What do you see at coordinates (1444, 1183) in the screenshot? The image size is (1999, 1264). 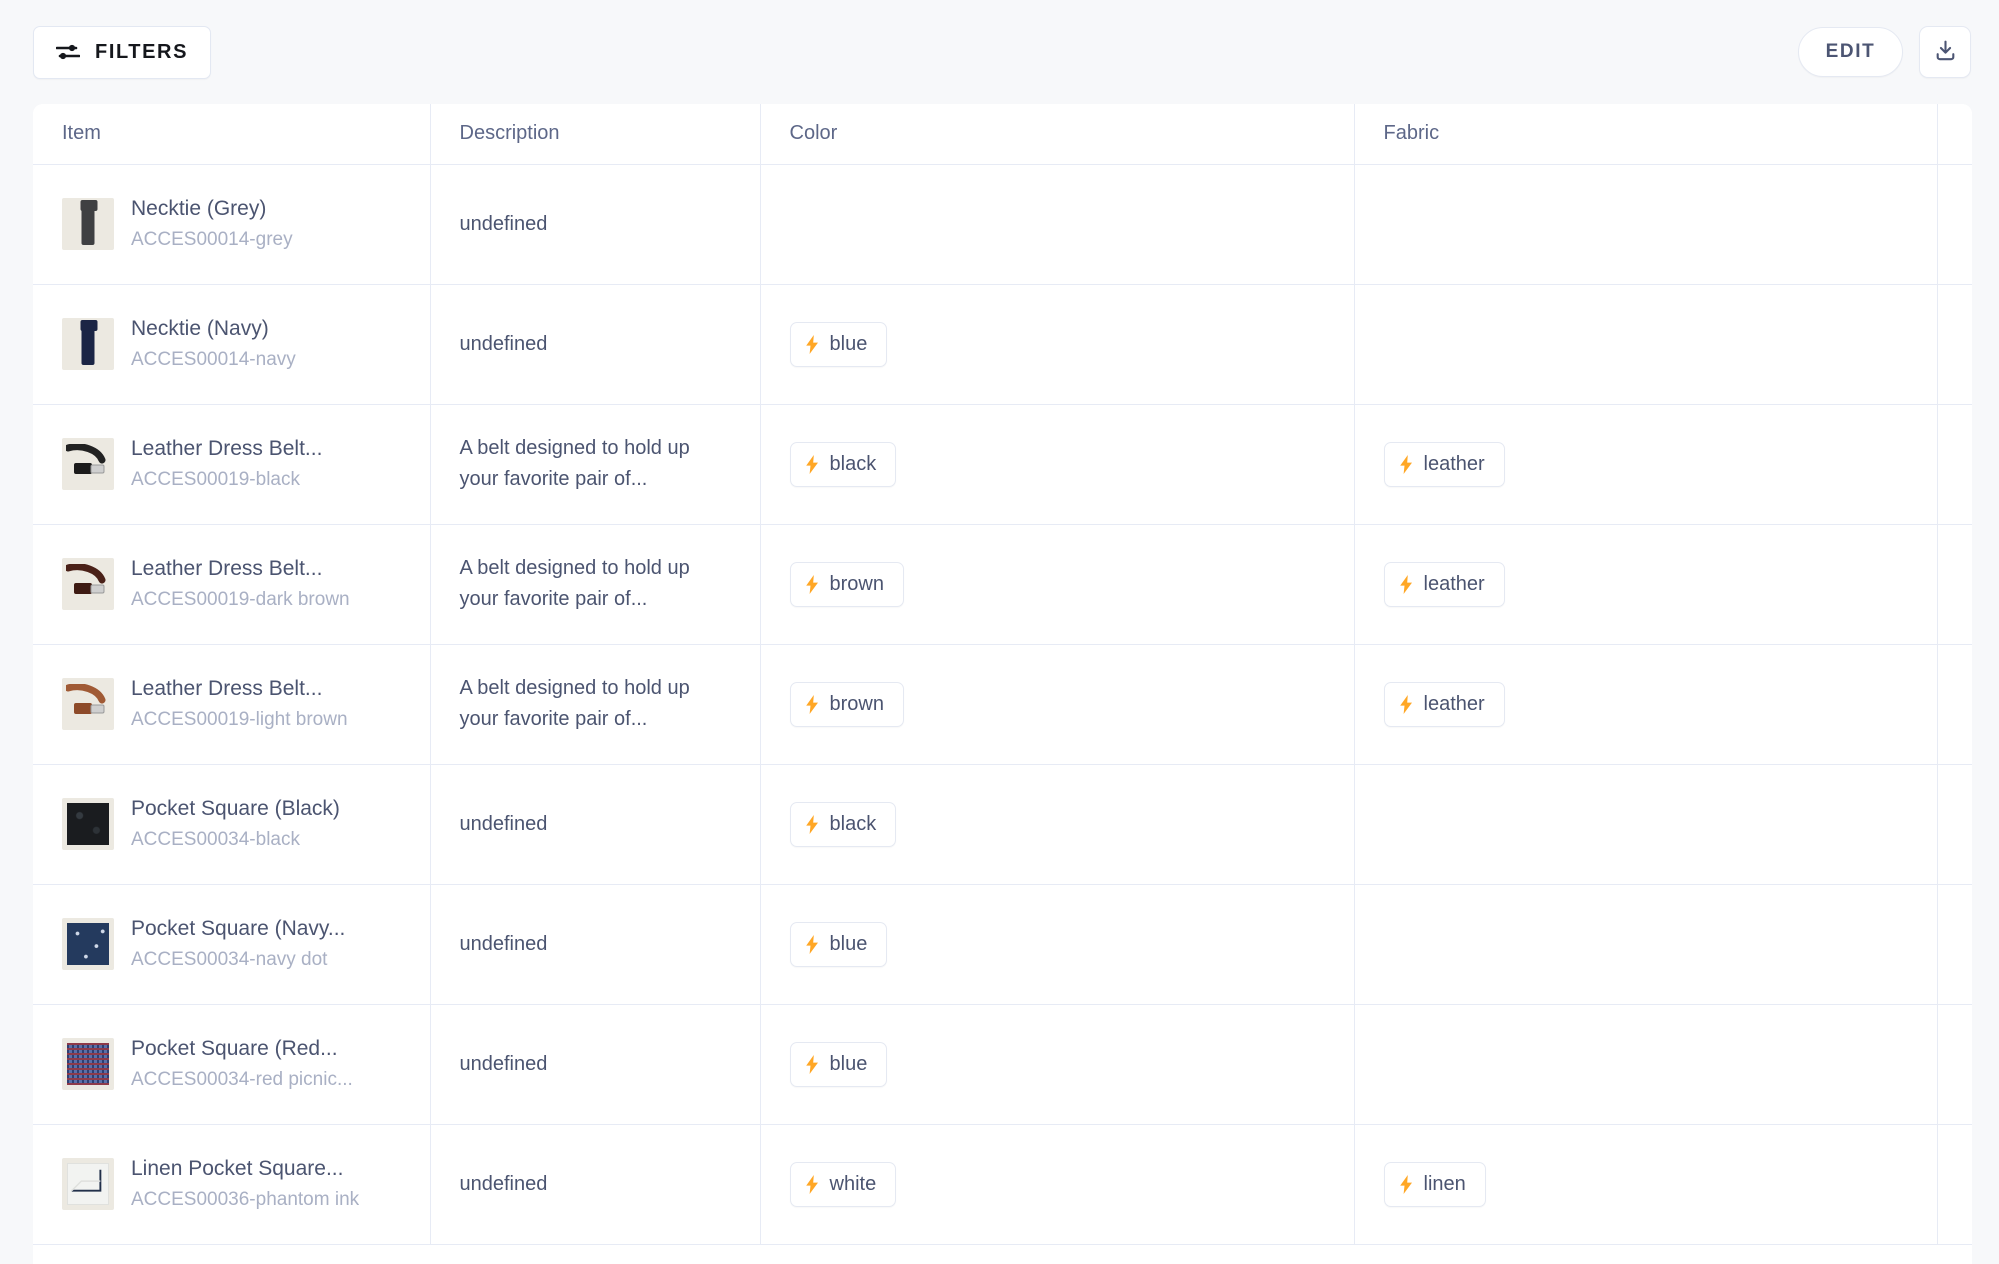 I see `fabric-tag-label: linen` at bounding box center [1444, 1183].